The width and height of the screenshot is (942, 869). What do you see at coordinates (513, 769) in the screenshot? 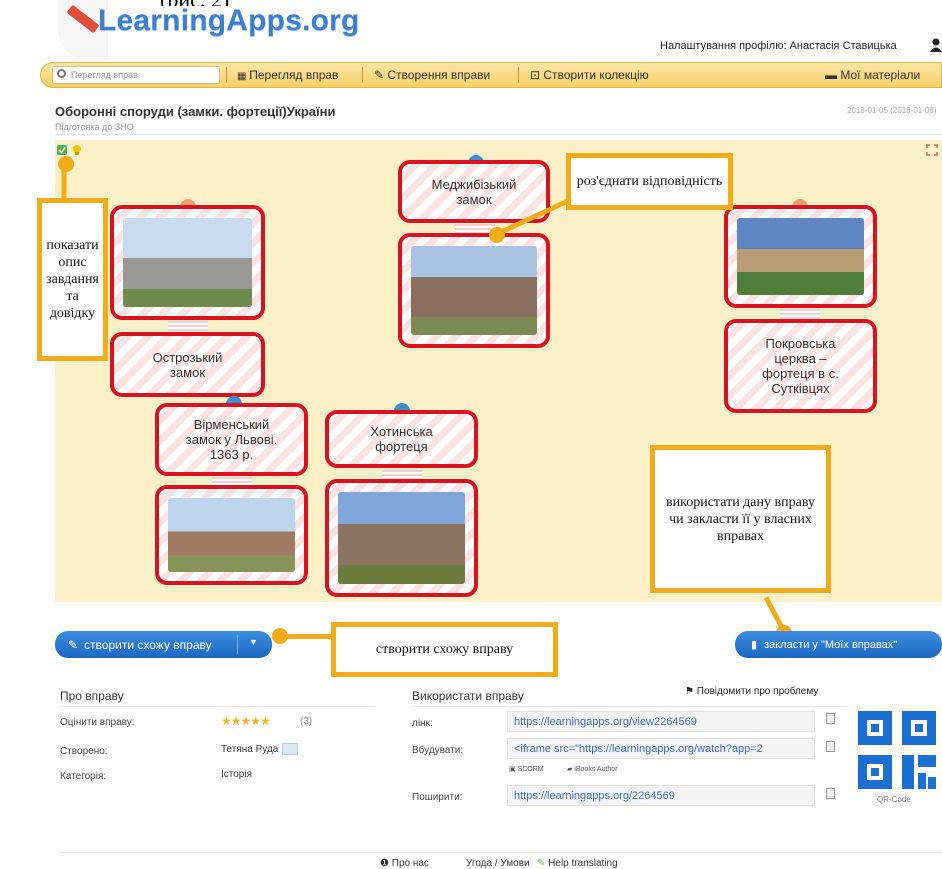
I see `package-icon: ▣` at bounding box center [513, 769].